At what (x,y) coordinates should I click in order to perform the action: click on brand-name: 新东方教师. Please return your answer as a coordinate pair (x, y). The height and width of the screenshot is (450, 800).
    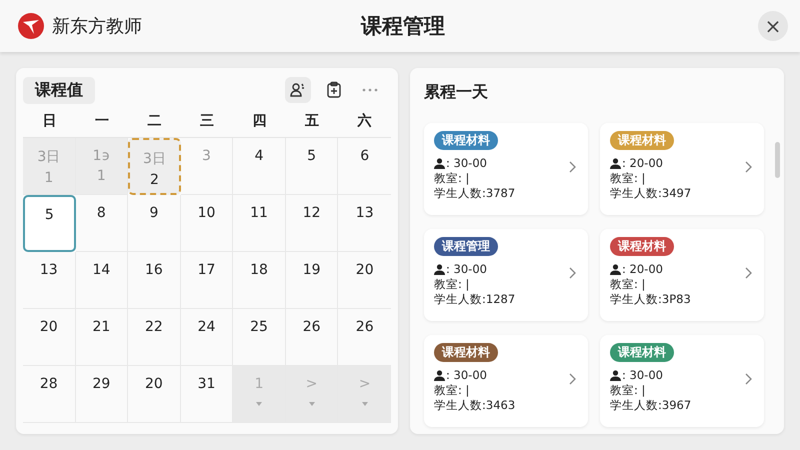
    Looking at the image, I should click on (97, 26).